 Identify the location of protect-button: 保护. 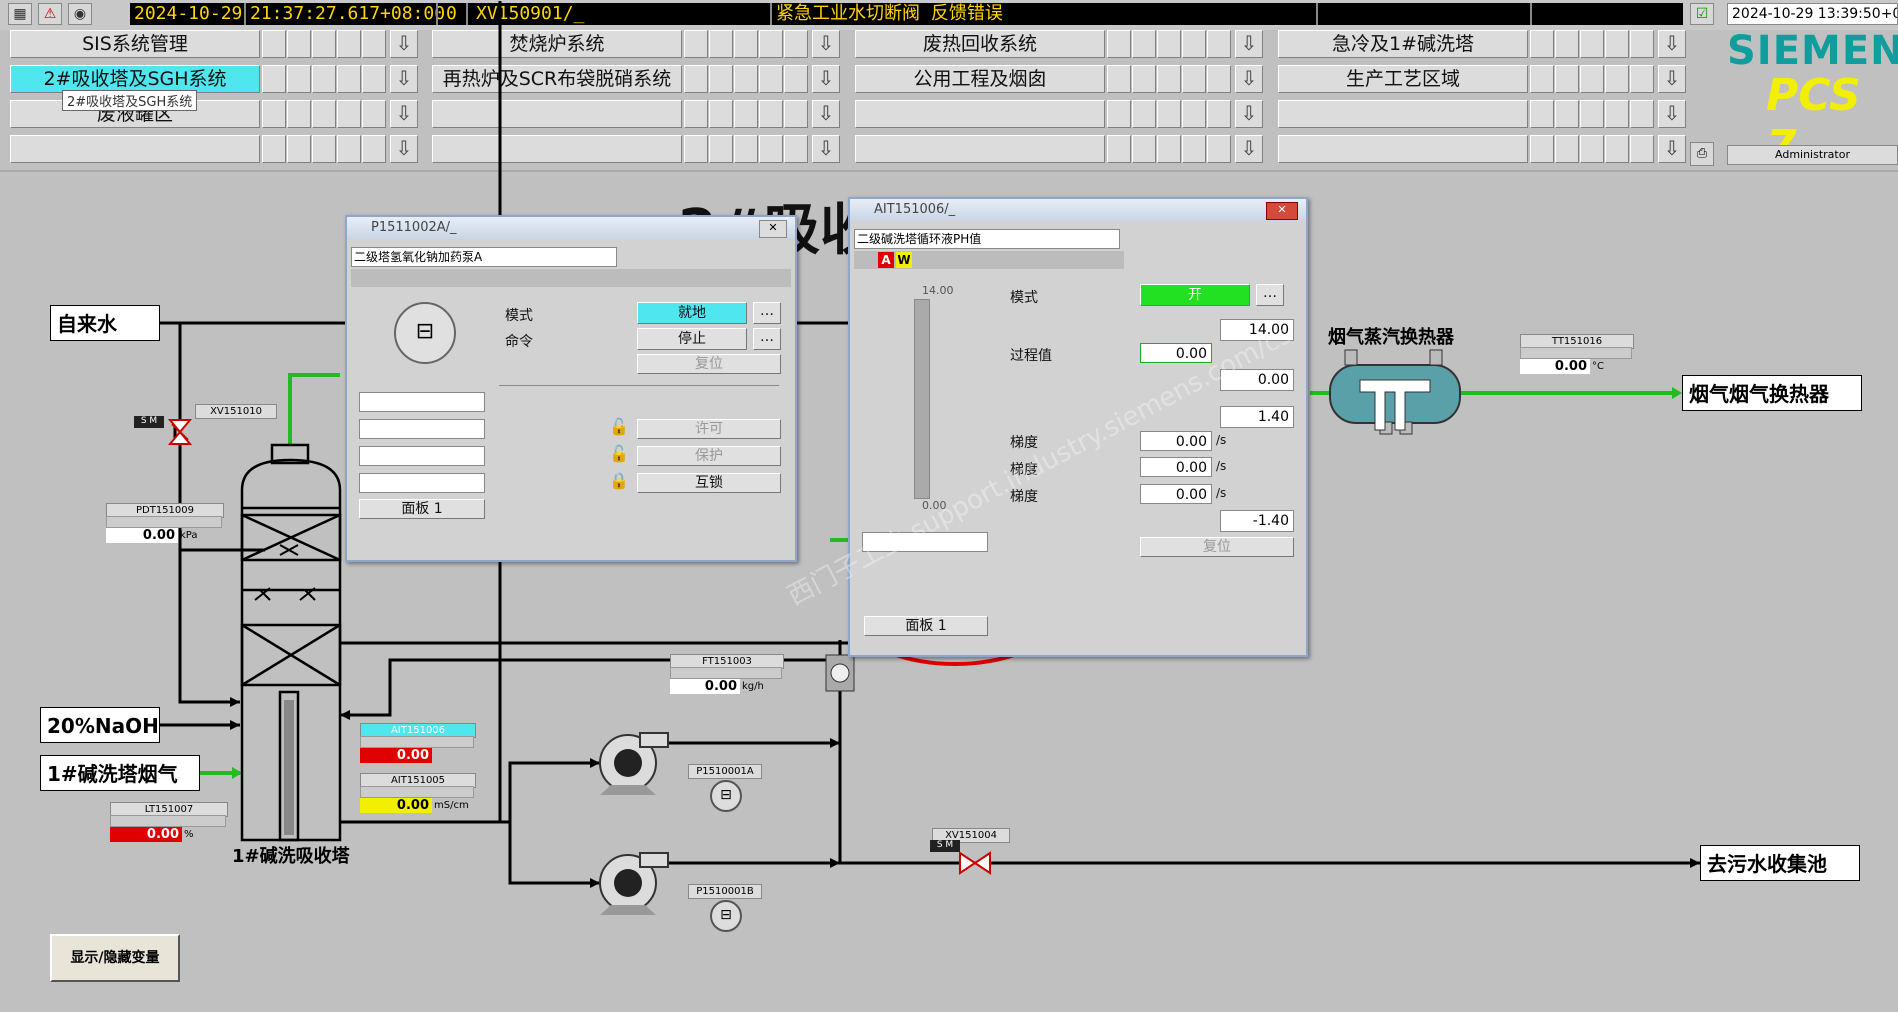
(709, 456).